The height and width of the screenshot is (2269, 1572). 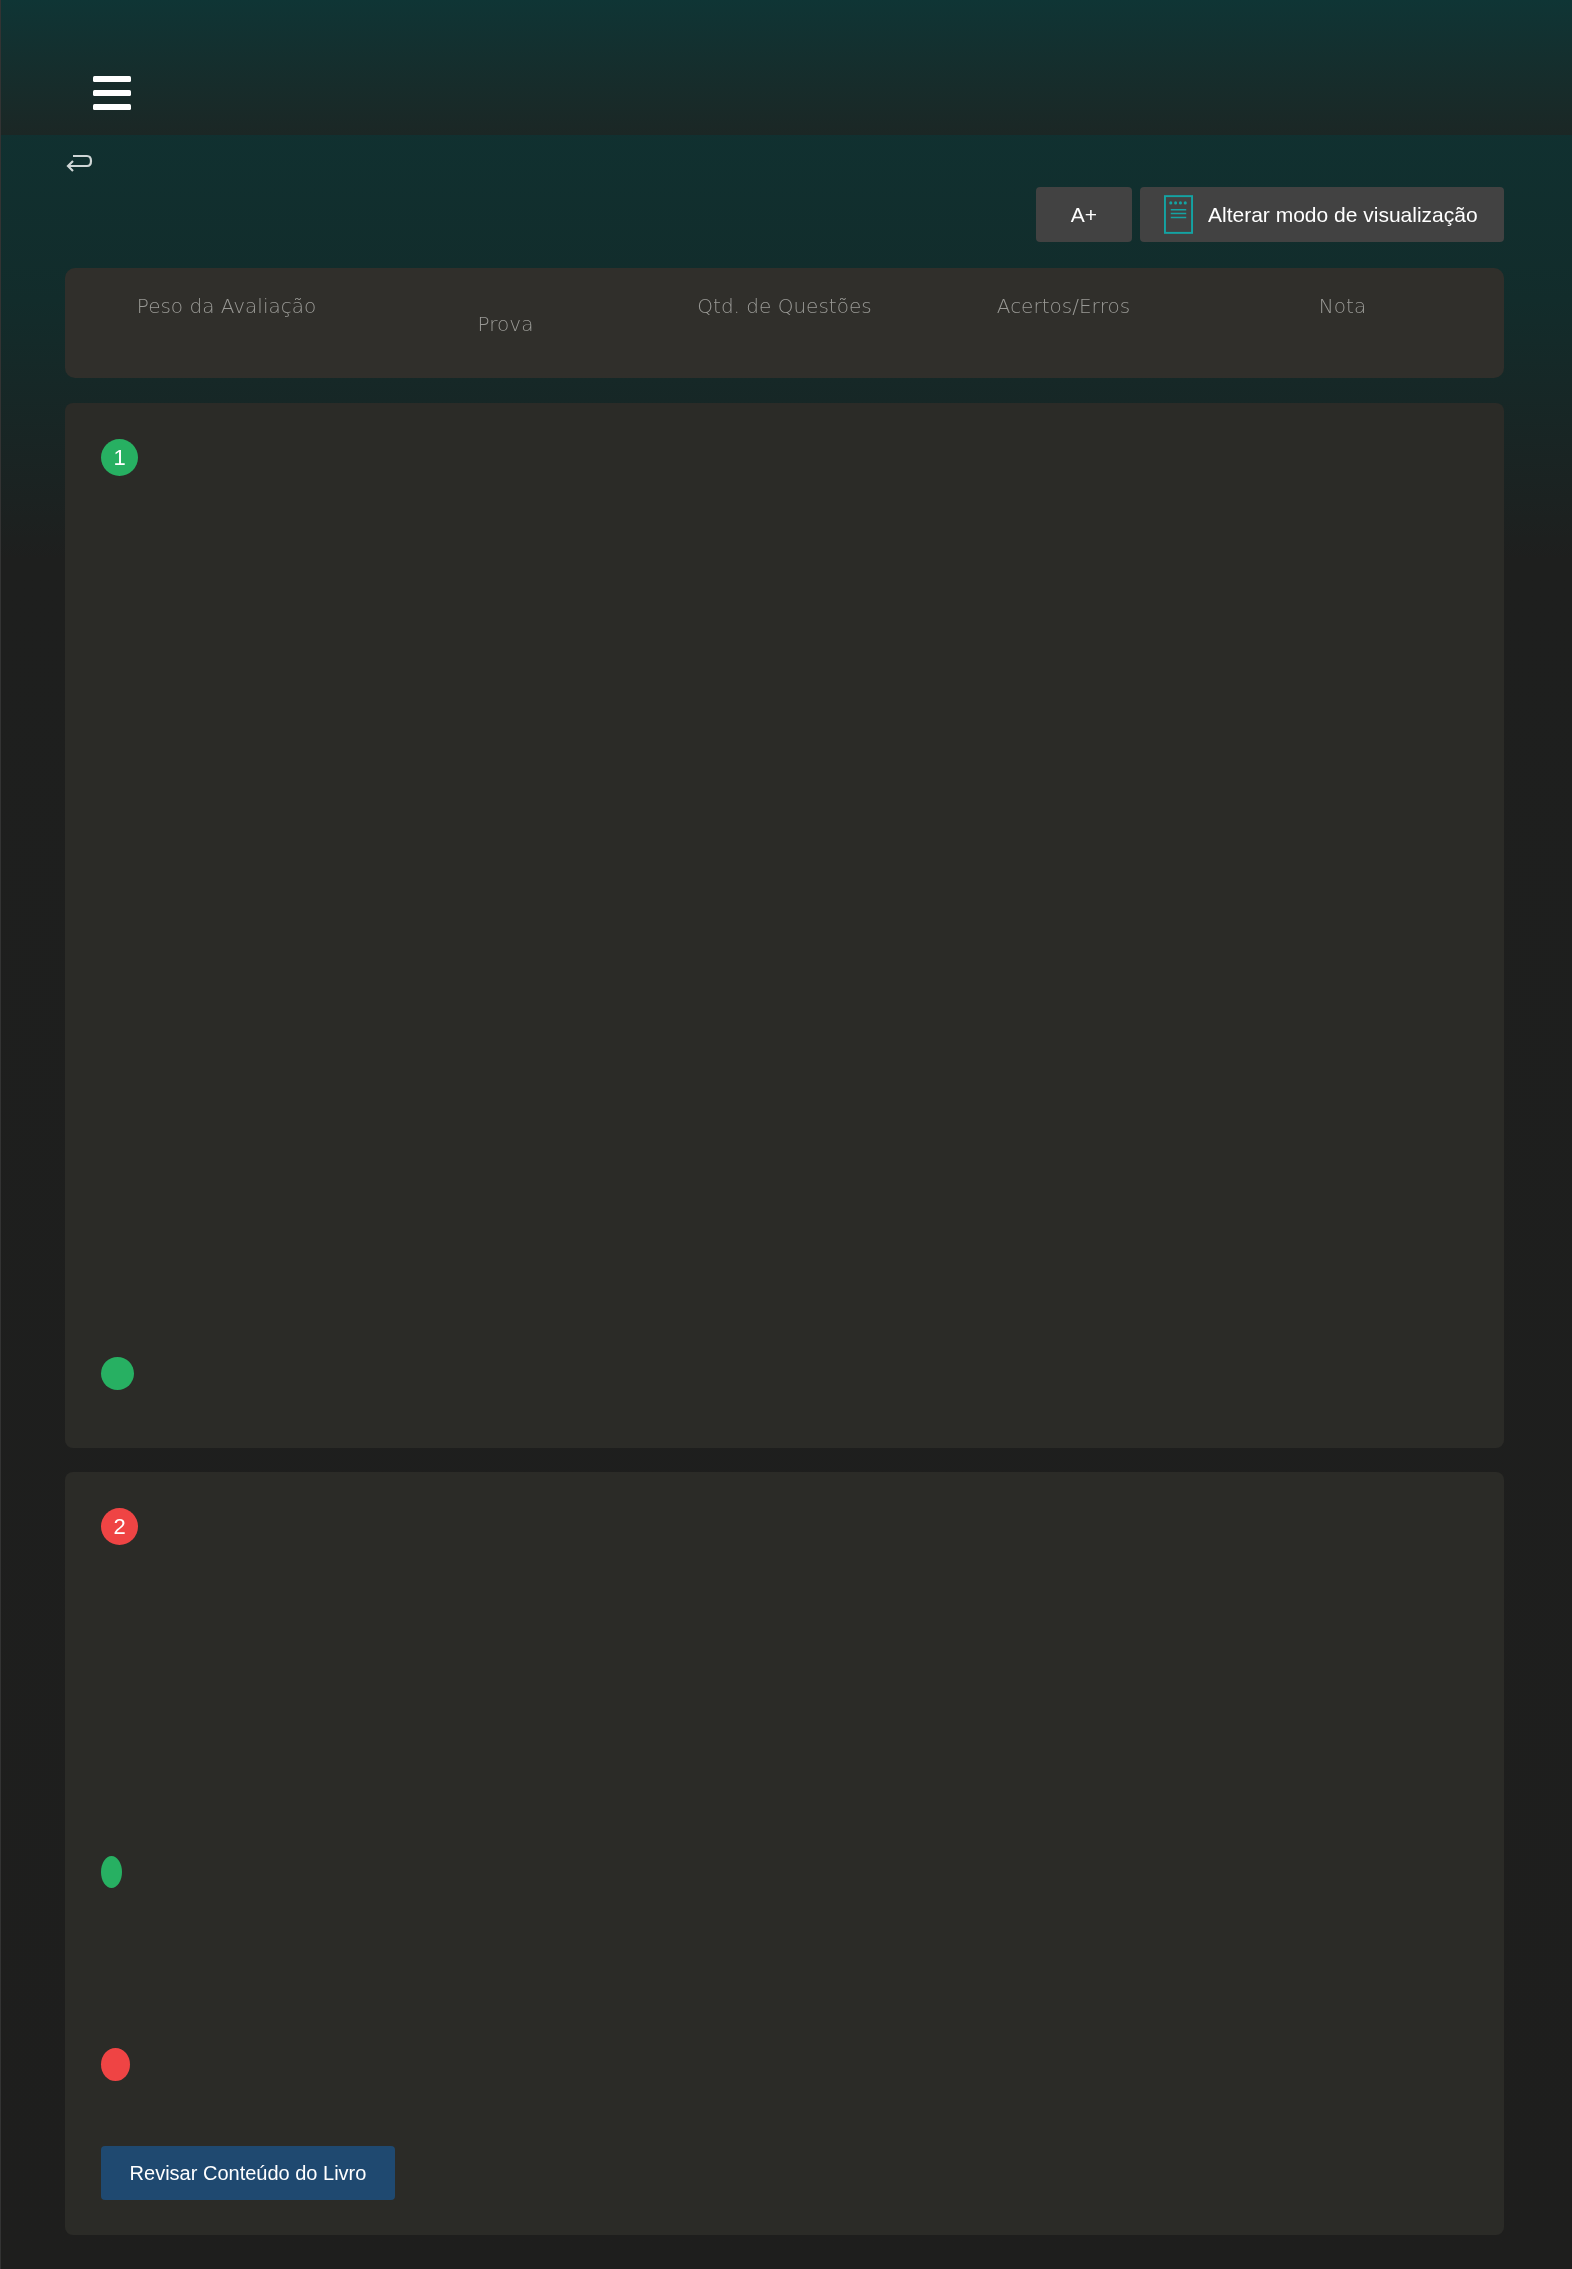 What do you see at coordinates (1322, 214) in the screenshot?
I see `view-mode-button: Alterar modo de visualização` at bounding box center [1322, 214].